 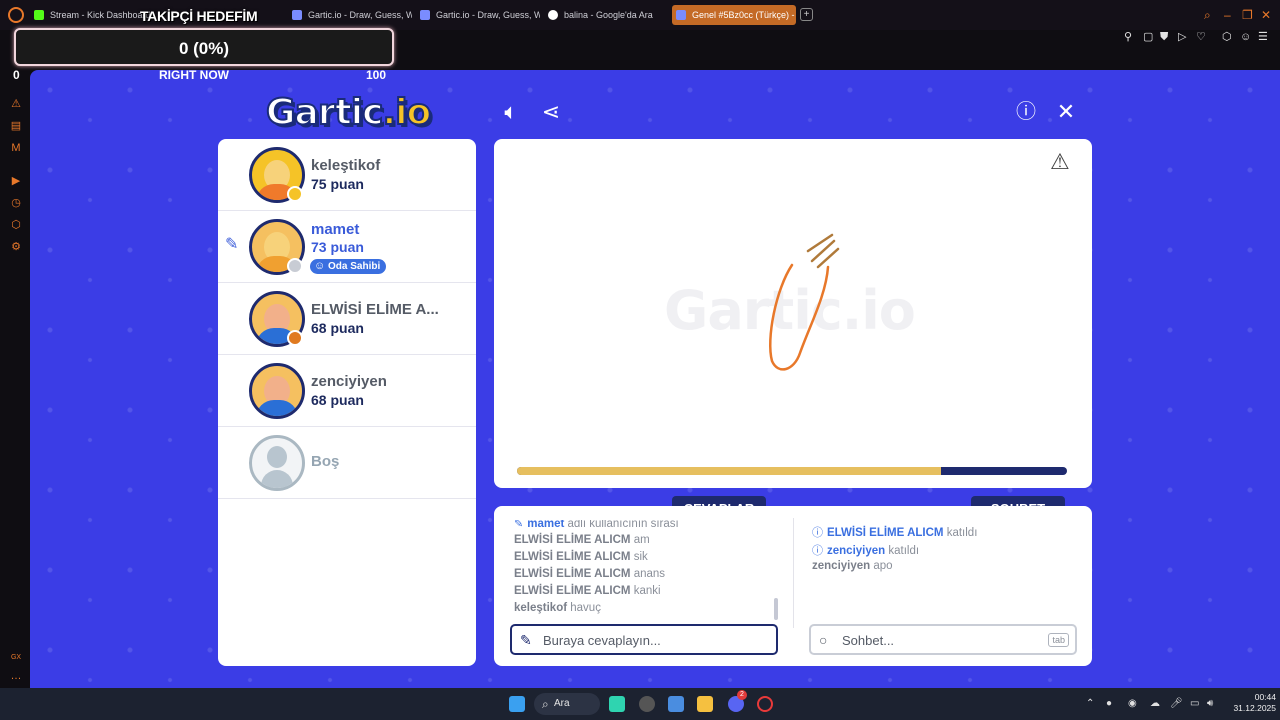 What do you see at coordinates (1155, 704) in the screenshot?
I see `tray-app-icon: ☁` at bounding box center [1155, 704].